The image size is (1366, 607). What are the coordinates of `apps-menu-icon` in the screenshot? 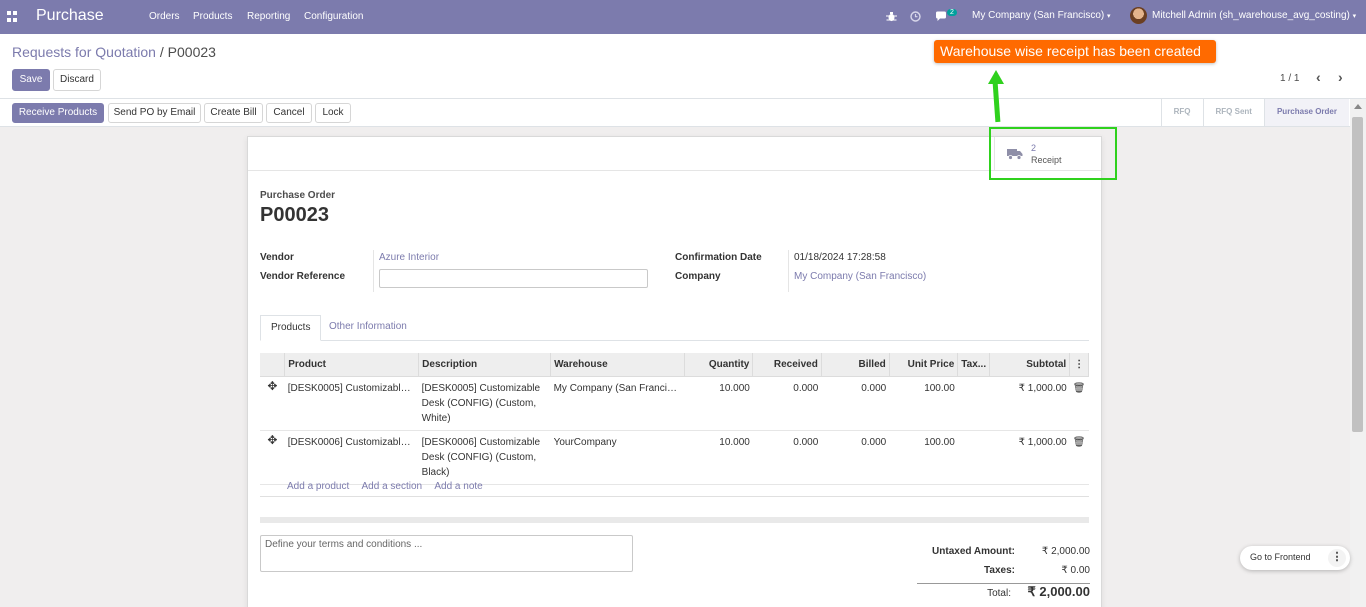 It's located at (12, 16).